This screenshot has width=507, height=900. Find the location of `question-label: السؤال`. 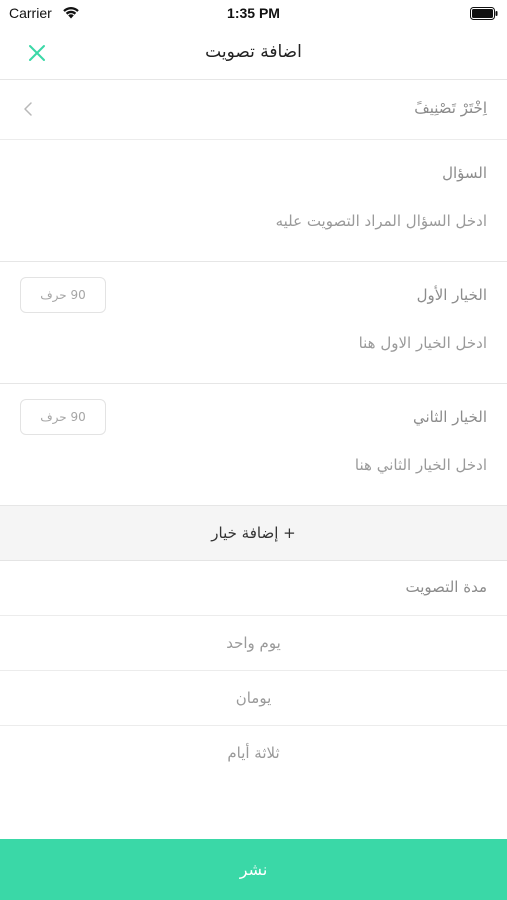

question-label: السؤال is located at coordinates (464, 173).